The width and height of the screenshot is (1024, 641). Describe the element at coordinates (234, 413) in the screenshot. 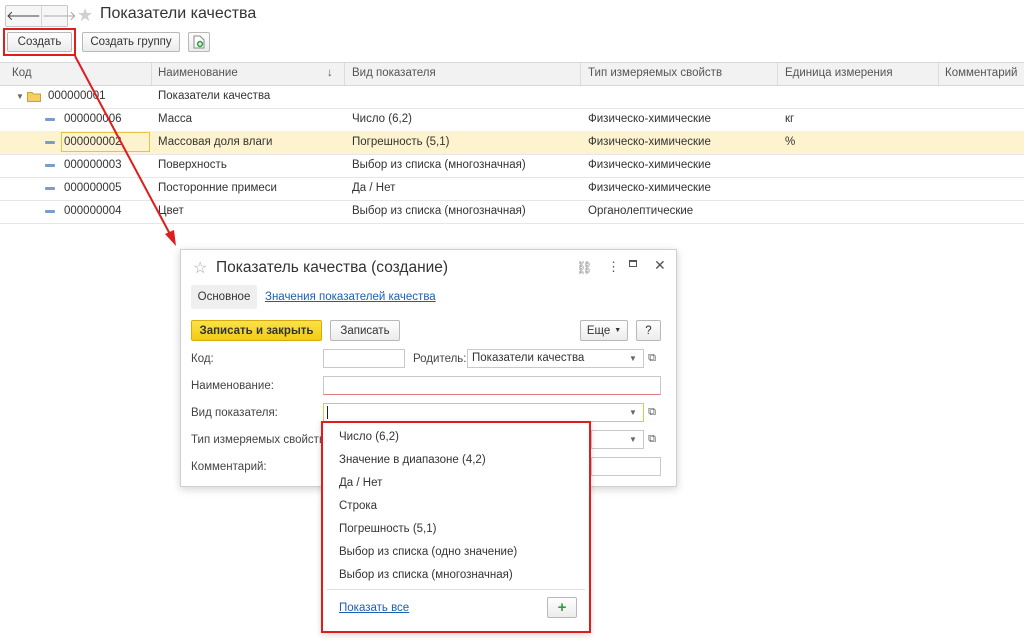

I see `kind-label: Вид показателя:` at that location.